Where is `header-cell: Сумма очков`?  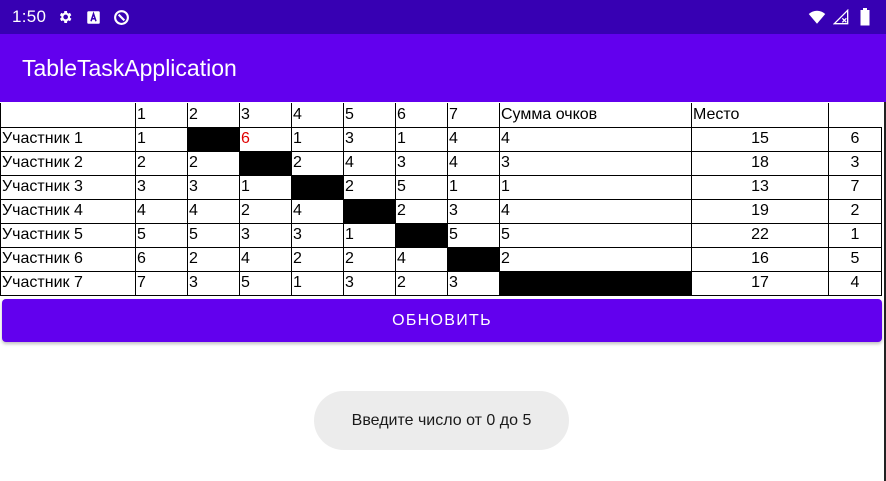 header-cell: Сумма очков is located at coordinates (595, 115).